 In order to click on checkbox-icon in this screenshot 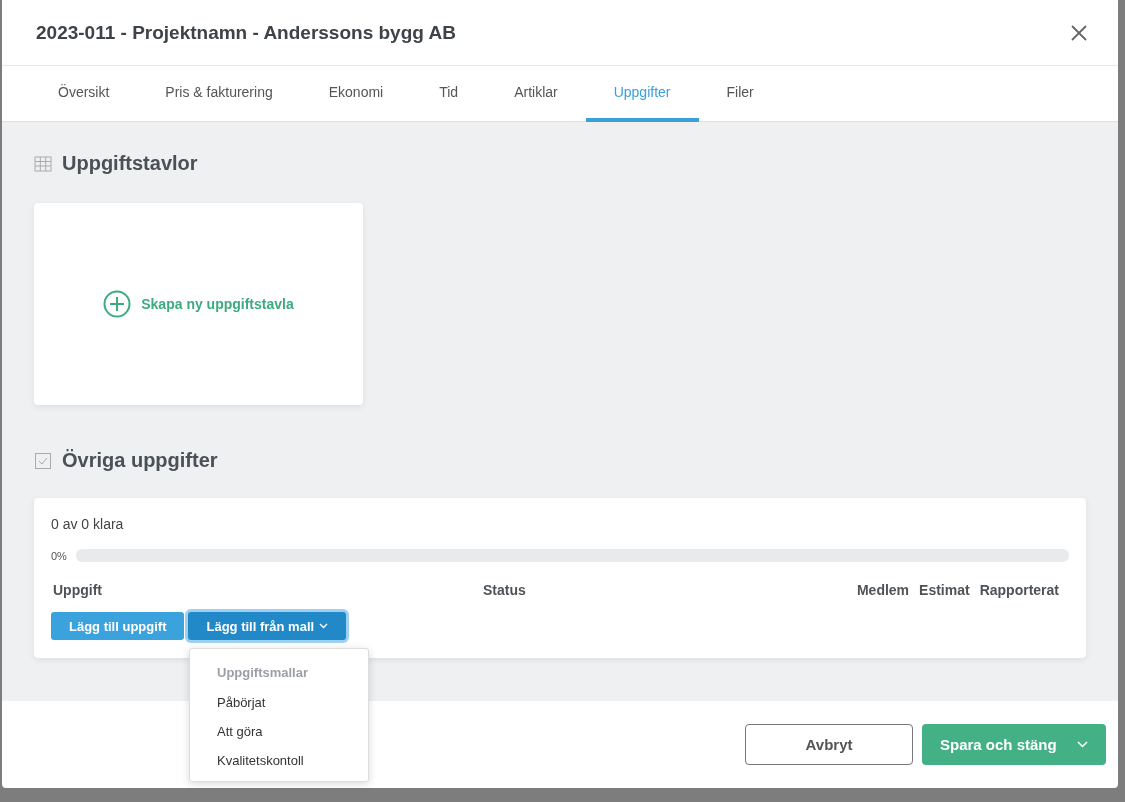, I will do `click(43, 460)`.